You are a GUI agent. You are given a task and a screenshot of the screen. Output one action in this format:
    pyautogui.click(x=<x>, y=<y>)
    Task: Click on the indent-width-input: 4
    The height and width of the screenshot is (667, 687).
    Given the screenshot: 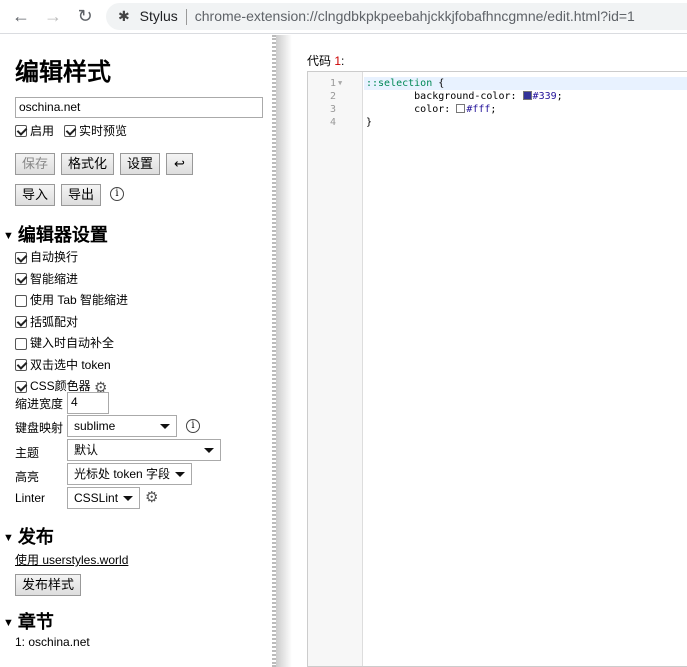 What is the action you would take?
    pyautogui.click(x=88, y=403)
    